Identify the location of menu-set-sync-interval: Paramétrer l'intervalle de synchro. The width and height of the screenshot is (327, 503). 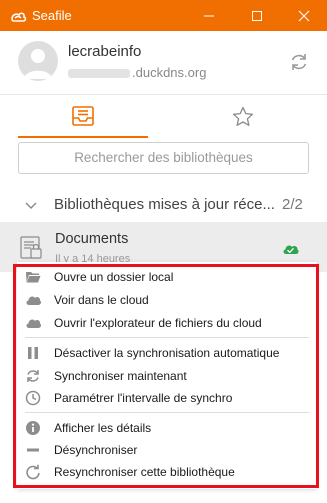
(167, 398).